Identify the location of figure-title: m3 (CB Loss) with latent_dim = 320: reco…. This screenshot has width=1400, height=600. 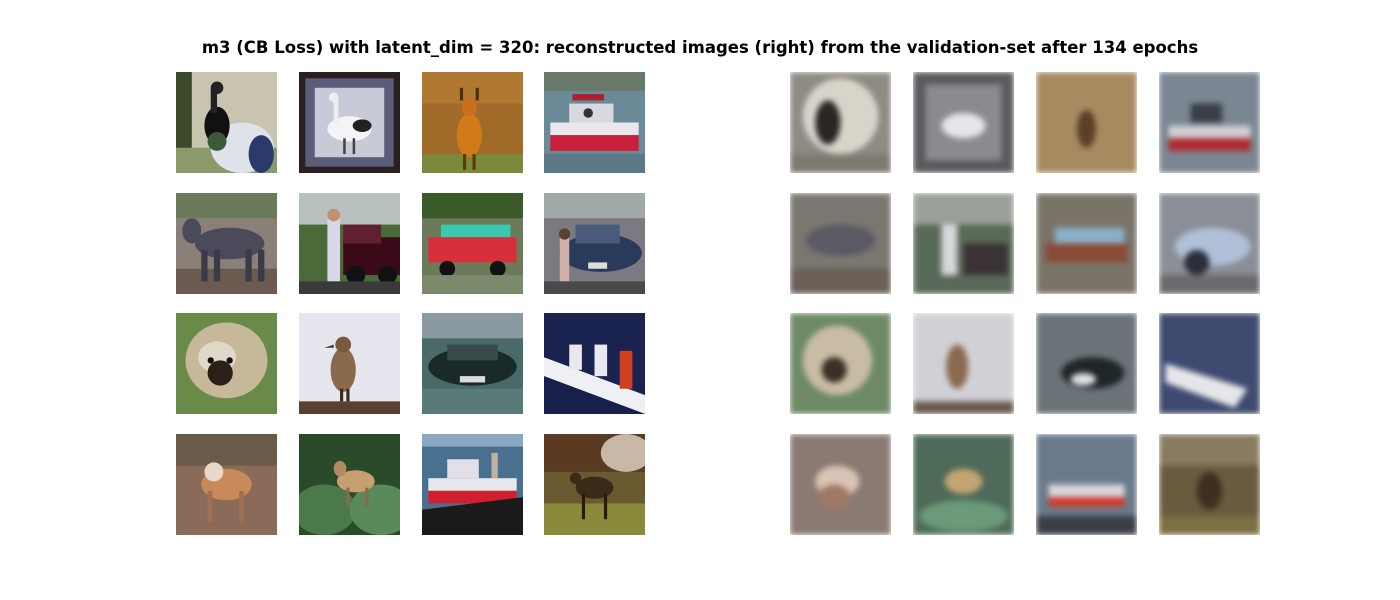
(700, 47).